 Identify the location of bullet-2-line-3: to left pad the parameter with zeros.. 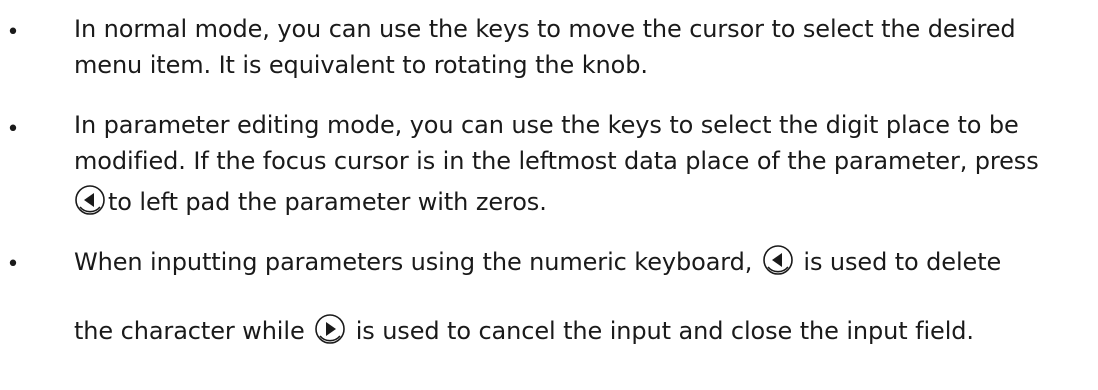
(309, 201).